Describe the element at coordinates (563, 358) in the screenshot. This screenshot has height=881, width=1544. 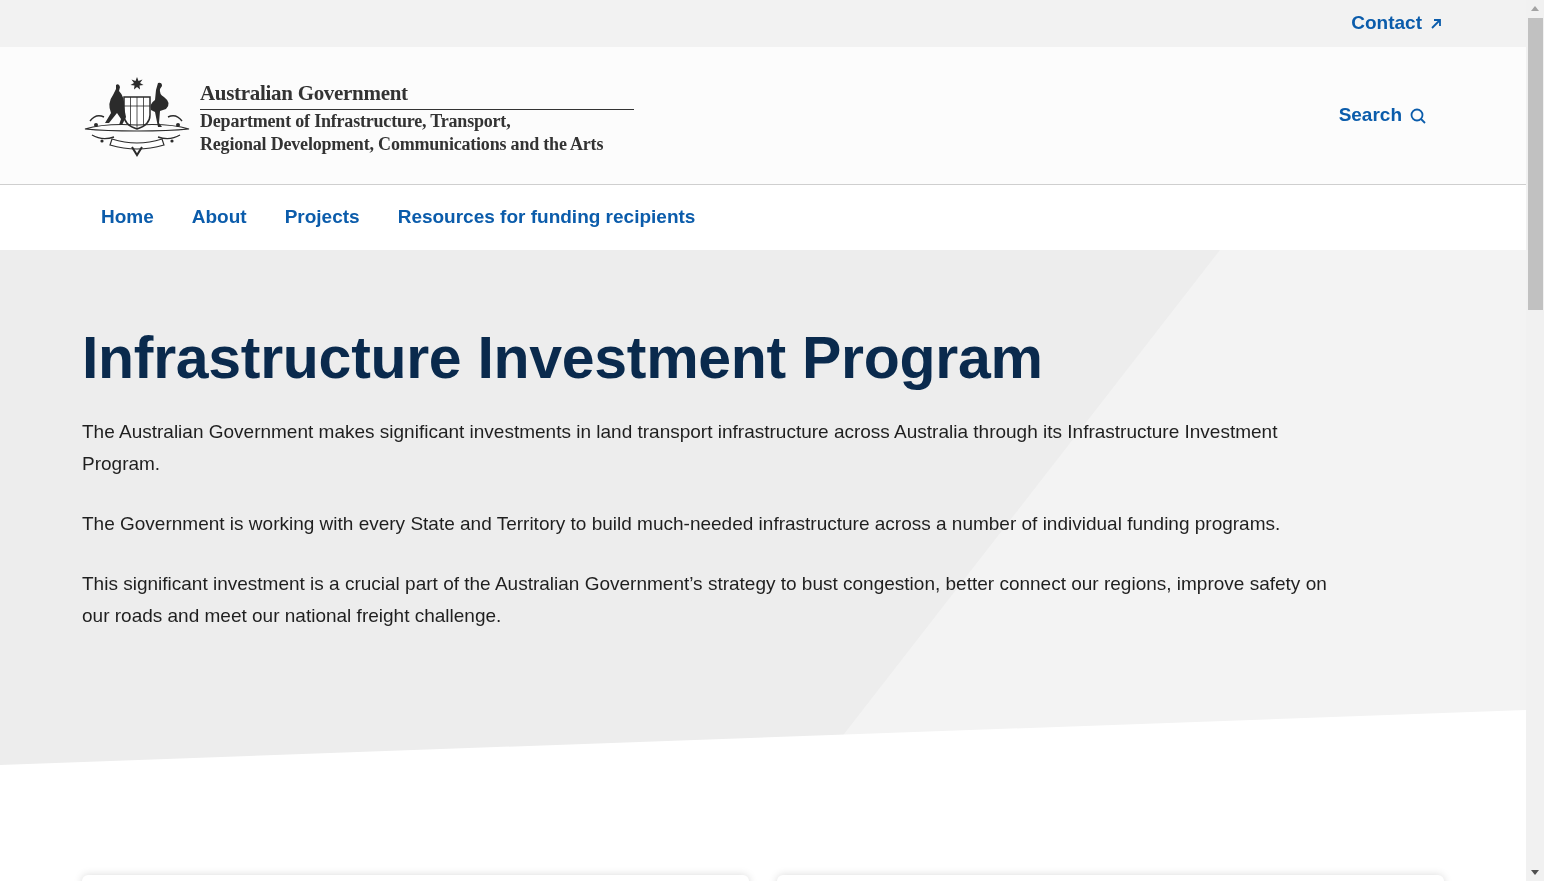
I see `page-title: Infrastructure Investment Program` at that location.